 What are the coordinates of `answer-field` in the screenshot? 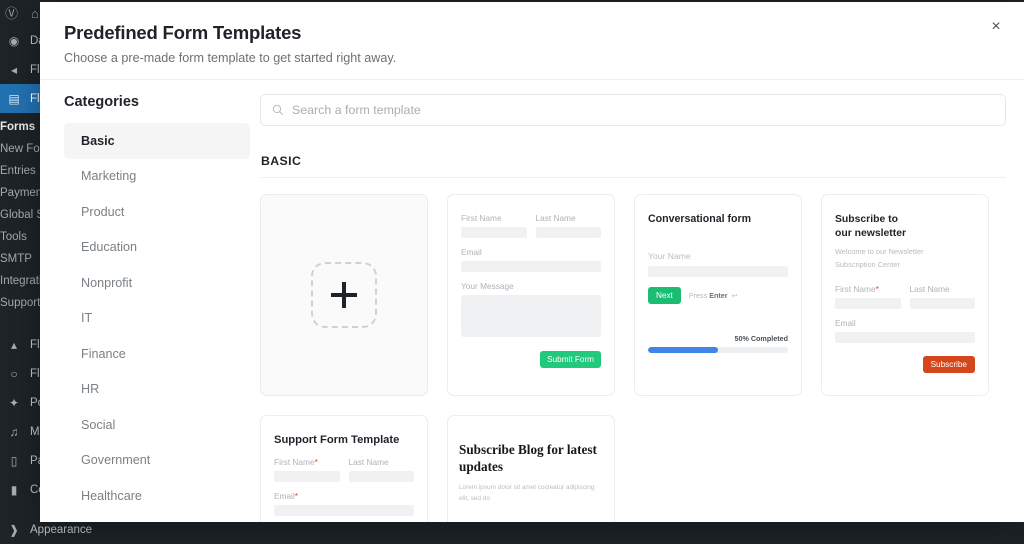 It's located at (718, 271).